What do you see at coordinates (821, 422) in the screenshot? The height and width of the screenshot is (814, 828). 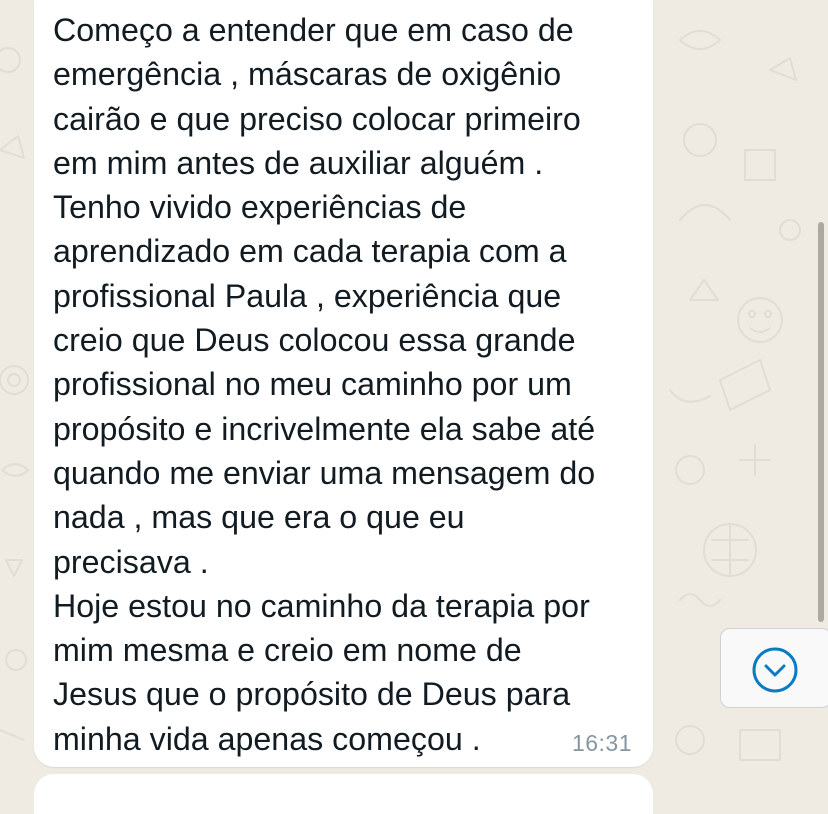 I see `scrollbar` at bounding box center [821, 422].